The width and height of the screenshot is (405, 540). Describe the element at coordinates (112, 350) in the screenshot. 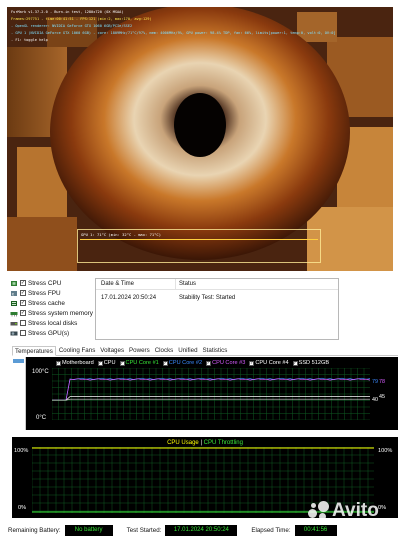

I see `tab-voltages: Voltages` at that location.